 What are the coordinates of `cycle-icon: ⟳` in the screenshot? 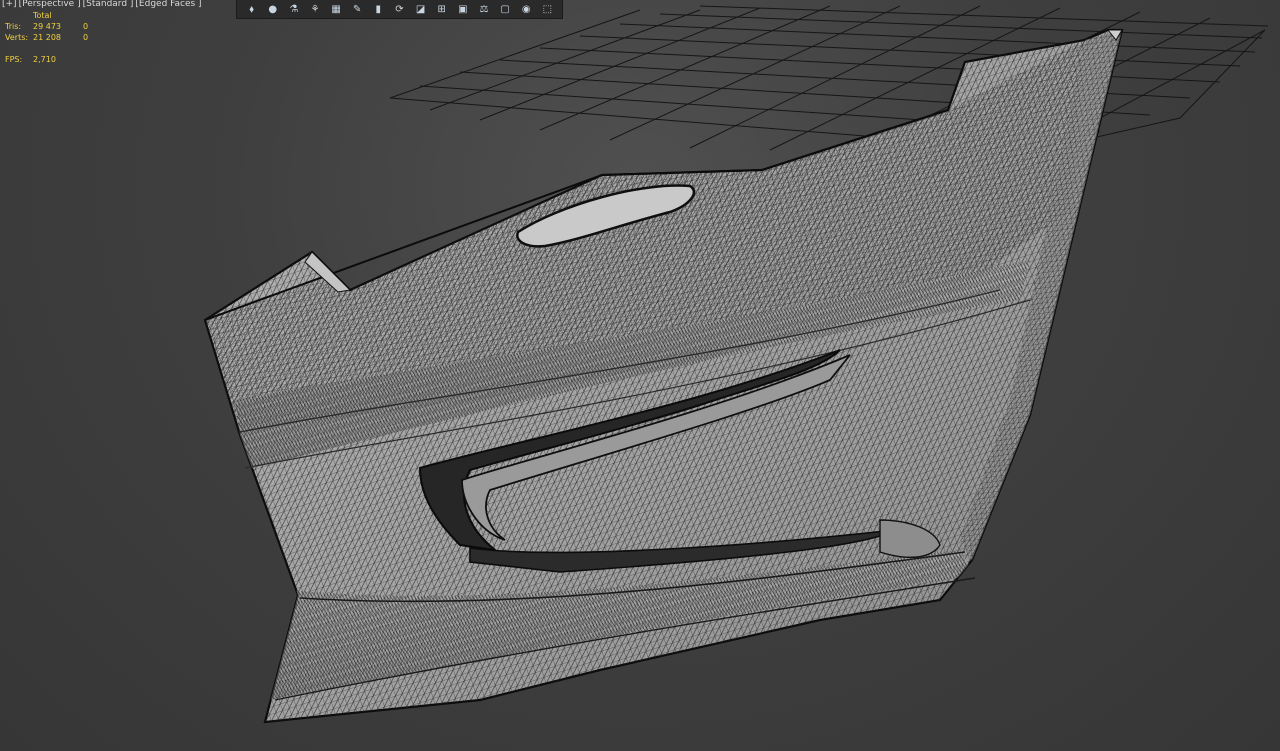 It's located at (399, 9).